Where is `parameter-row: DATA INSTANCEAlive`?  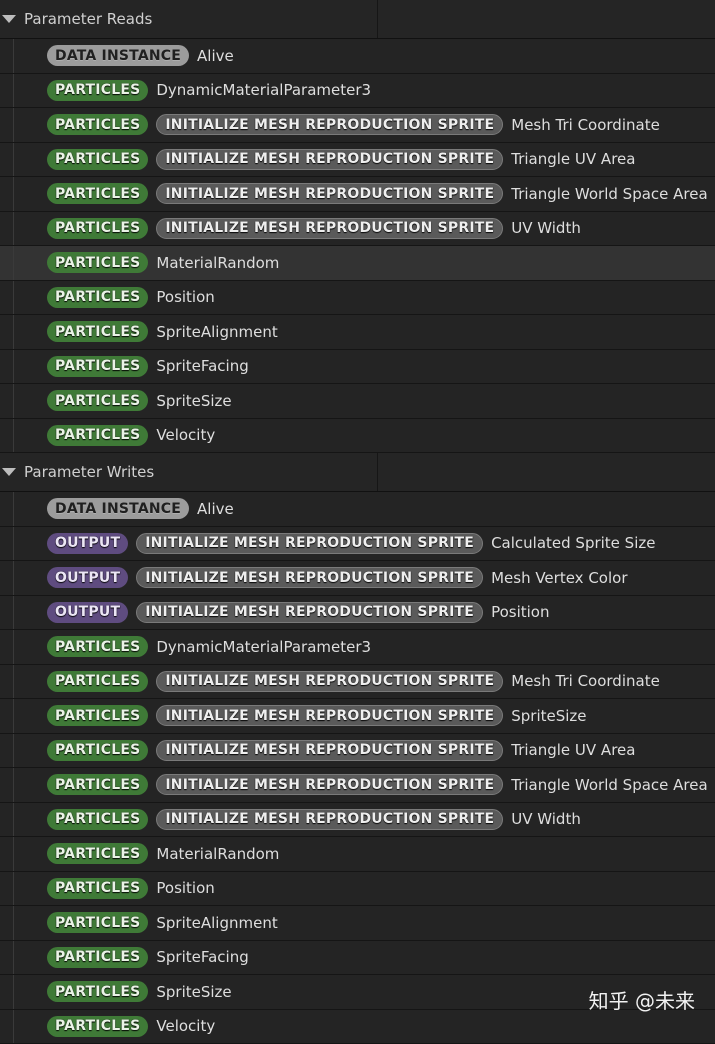 parameter-row: DATA INSTANCEAlive is located at coordinates (357, 56).